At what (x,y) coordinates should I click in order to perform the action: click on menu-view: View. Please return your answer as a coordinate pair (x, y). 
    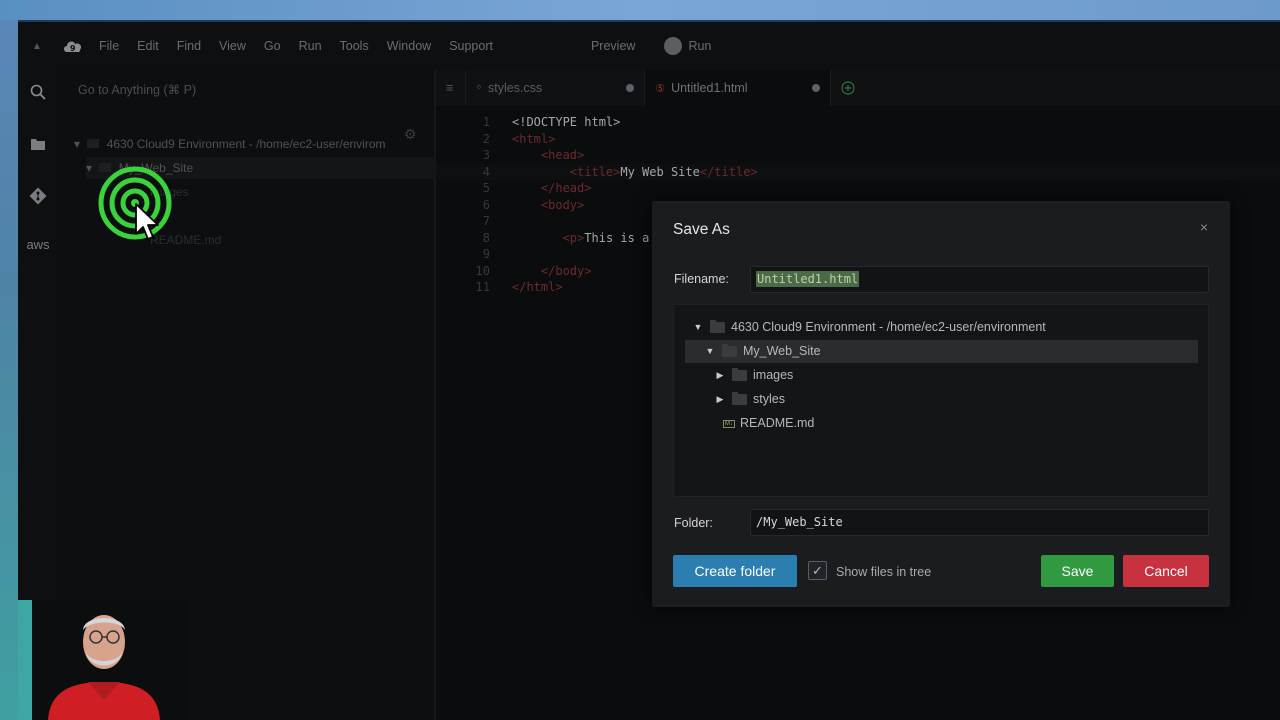
    Looking at the image, I should click on (232, 46).